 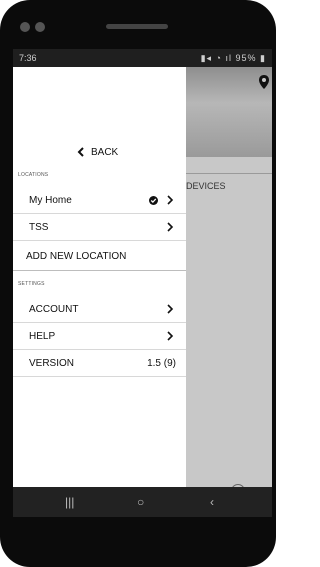 What do you see at coordinates (206, 186) in the screenshot?
I see `devices-label: DEVICES` at bounding box center [206, 186].